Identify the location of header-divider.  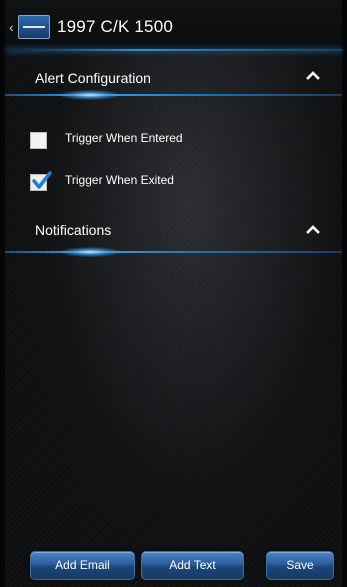
(173, 50).